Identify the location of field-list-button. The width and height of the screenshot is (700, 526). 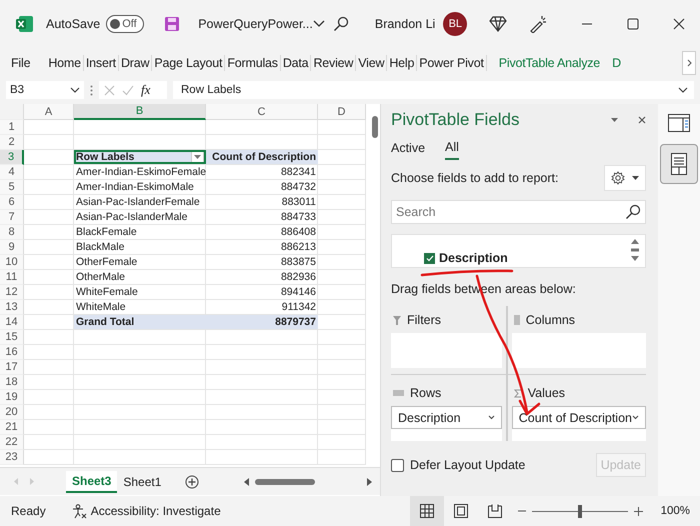
(679, 164).